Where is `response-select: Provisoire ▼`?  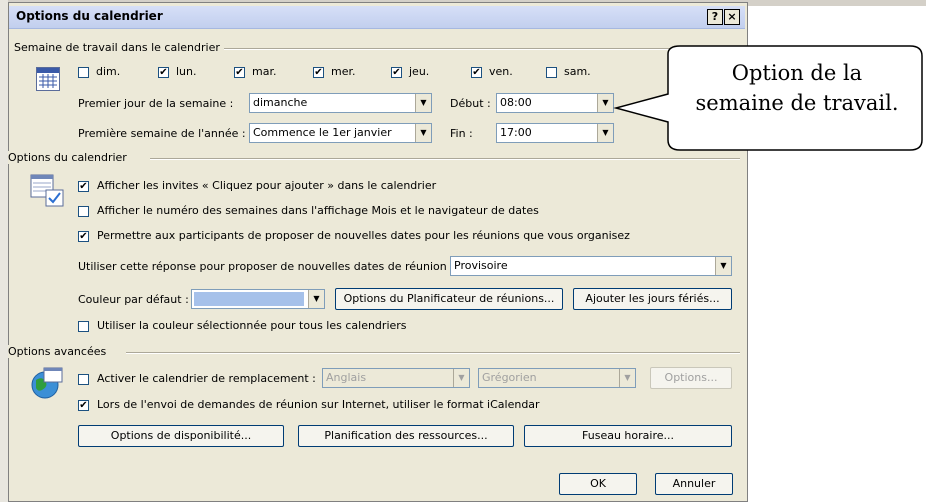 response-select: Provisoire ▼ is located at coordinates (591, 266).